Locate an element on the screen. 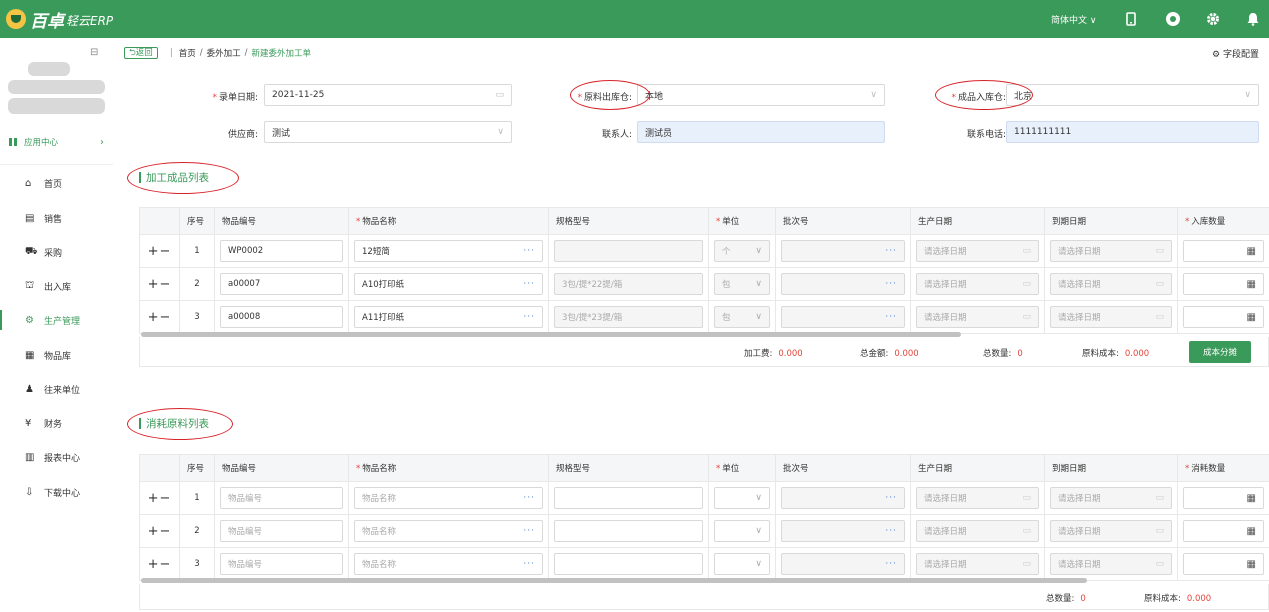 The height and width of the screenshot is (612, 1269). collapse-icon: ⊟ is located at coordinates (94, 52).